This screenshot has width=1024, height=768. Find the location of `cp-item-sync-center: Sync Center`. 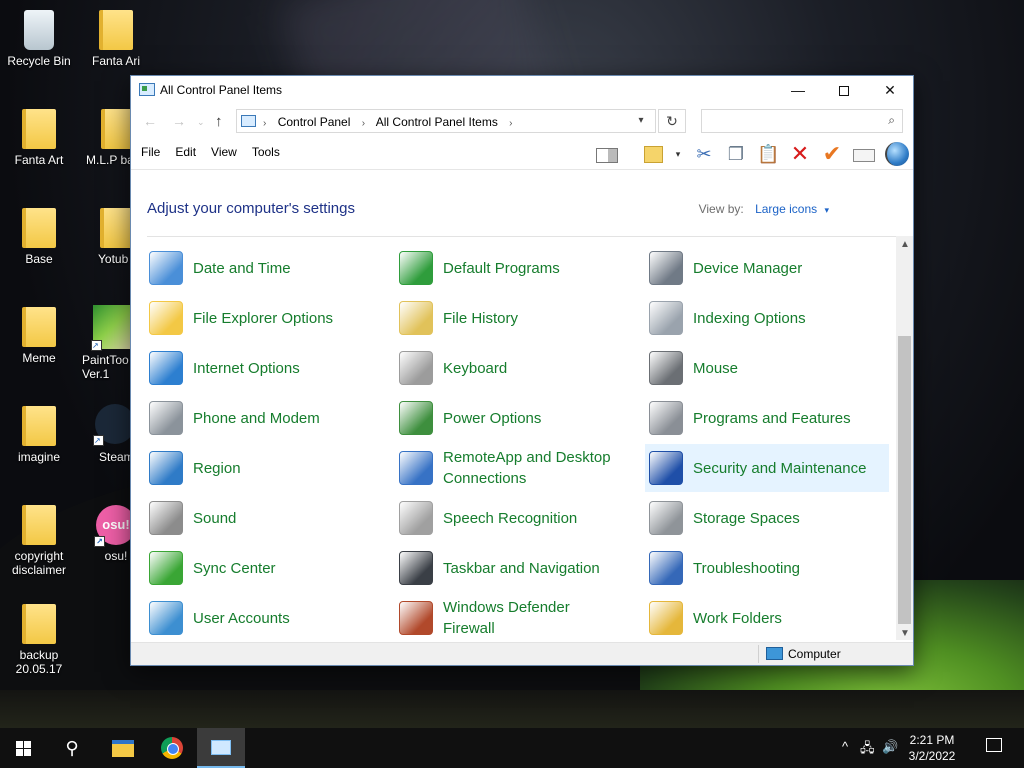

cp-item-sync-center: Sync Center is located at coordinates (267, 568).